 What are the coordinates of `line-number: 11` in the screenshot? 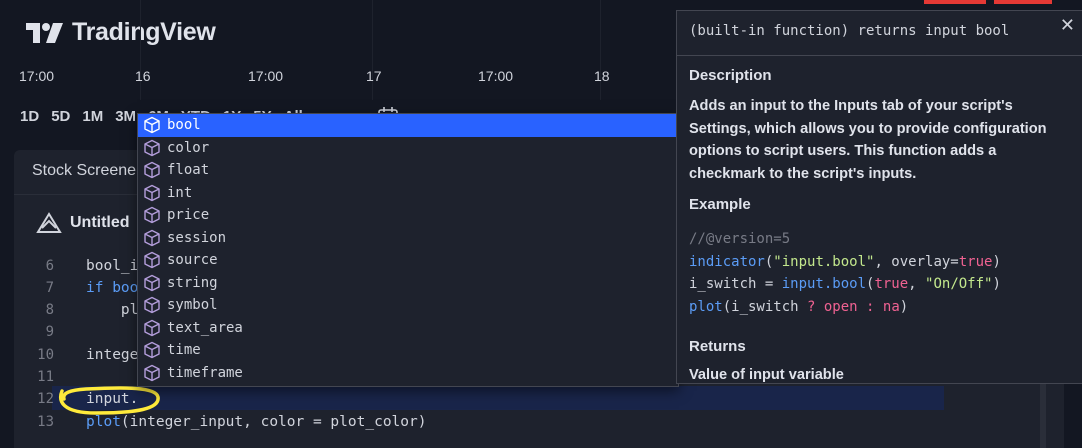 It's located at (45, 377).